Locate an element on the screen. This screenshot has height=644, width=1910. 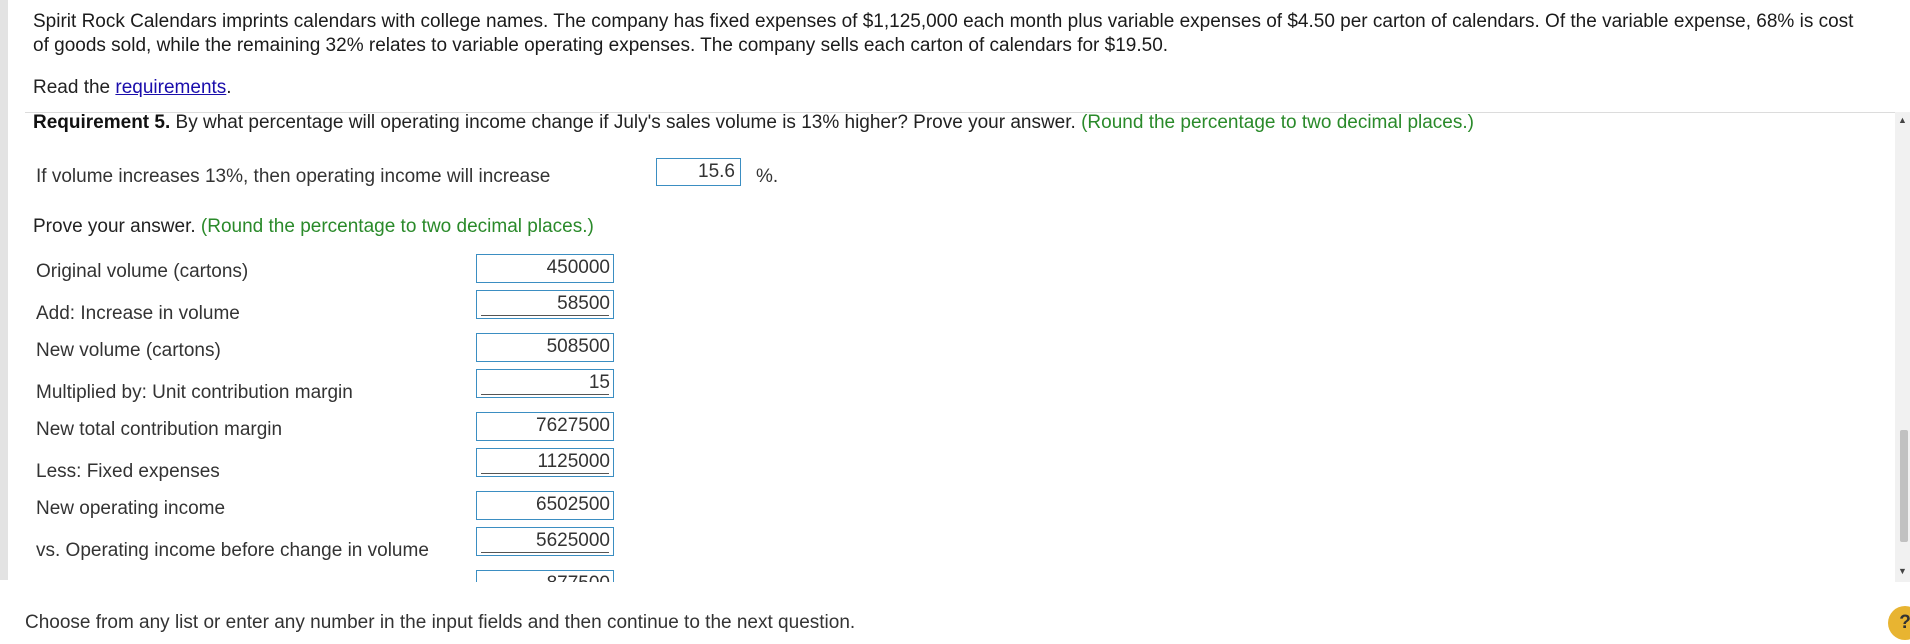
requirements-link: requirements is located at coordinates (170, 87).